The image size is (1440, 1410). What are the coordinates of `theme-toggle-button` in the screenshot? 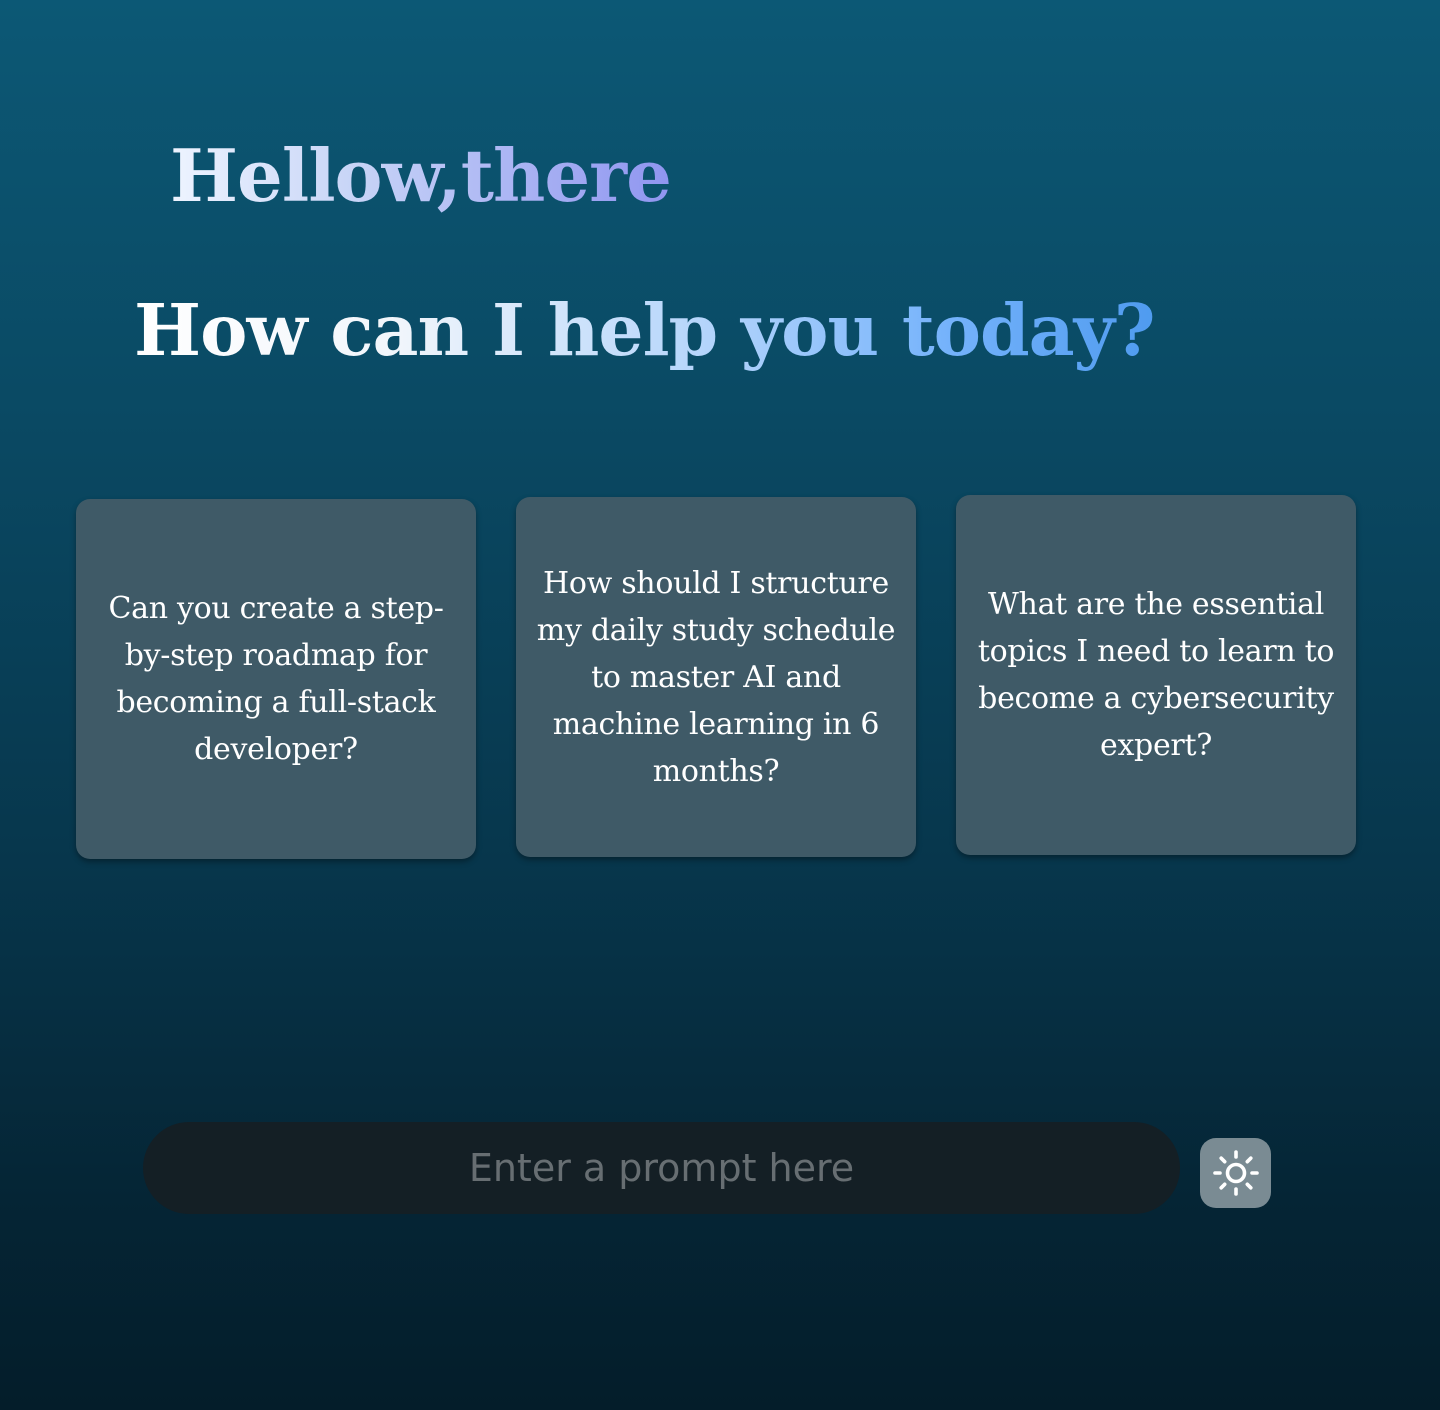 It's located at (1235, 1173).